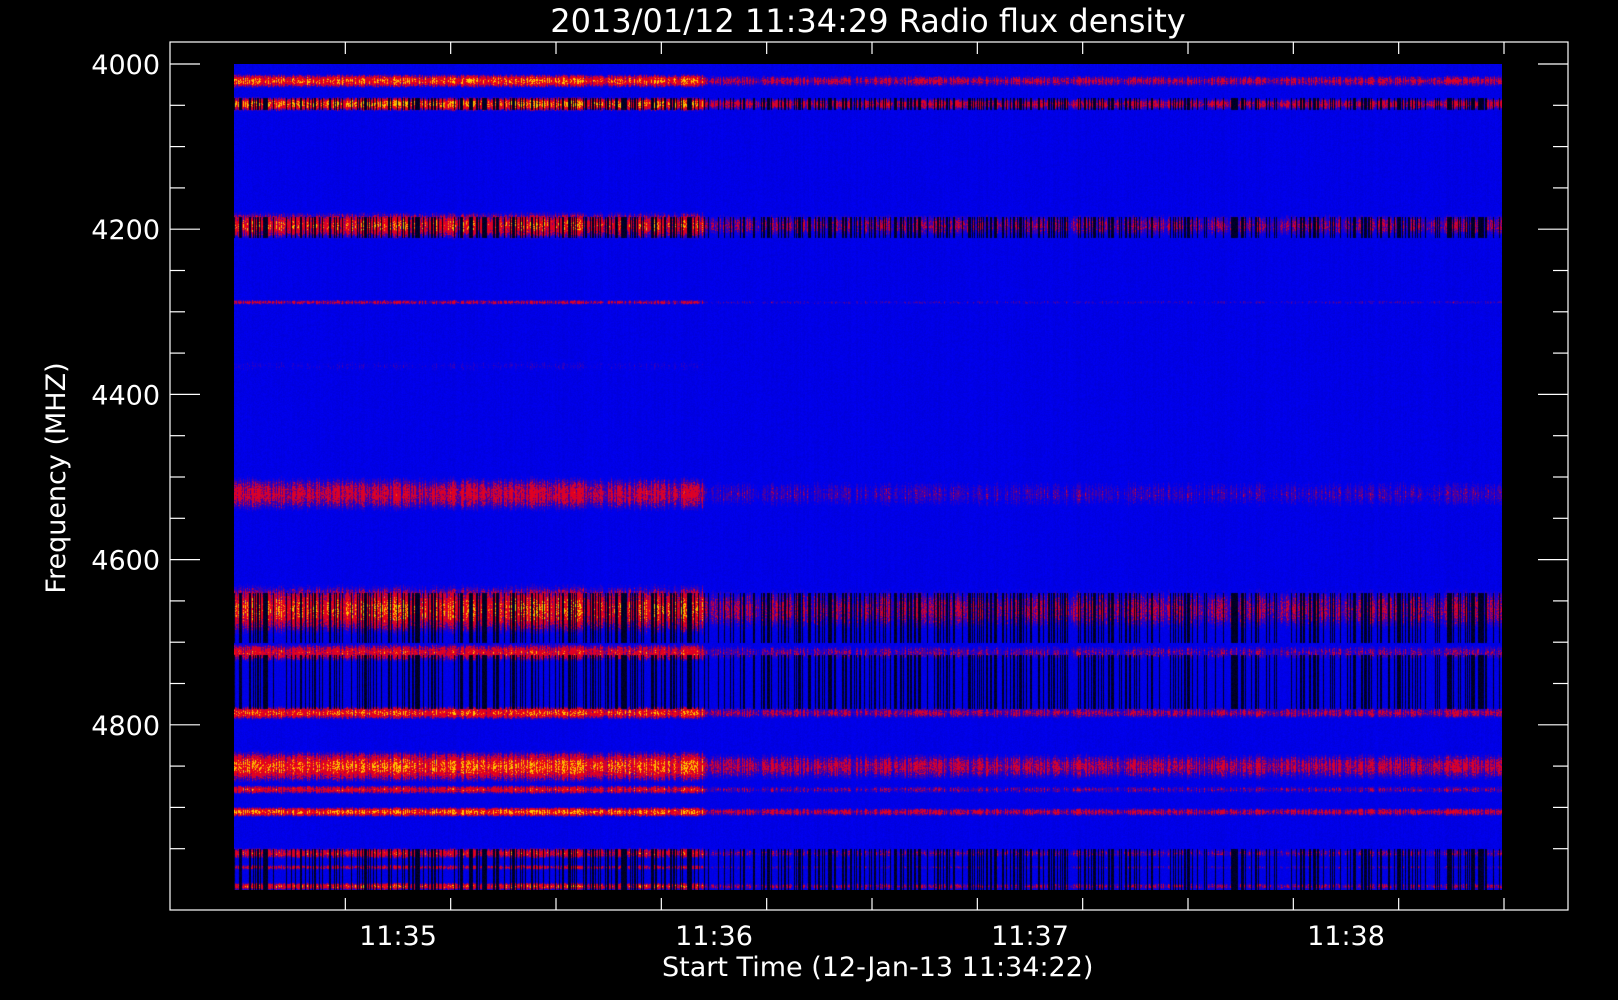 This screenshot has height=1000, width=1618. I want to click on y-tick-label: 4800, so click(125, 726).